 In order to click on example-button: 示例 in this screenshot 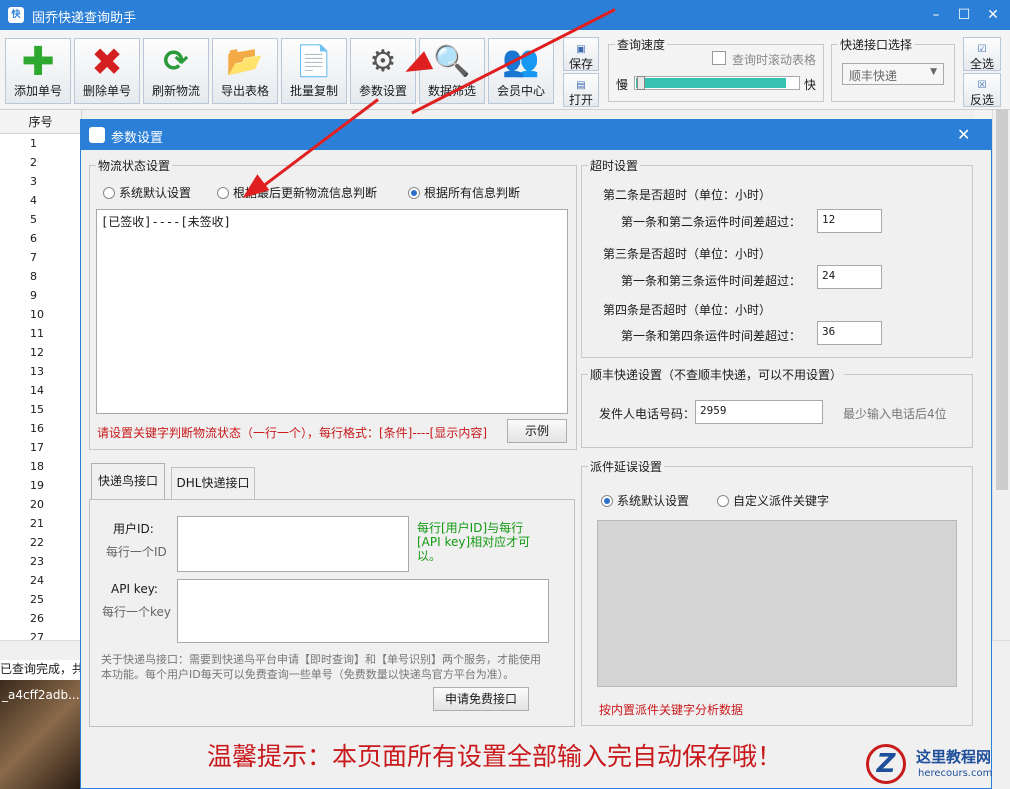, I will do `click(537, 431)`.